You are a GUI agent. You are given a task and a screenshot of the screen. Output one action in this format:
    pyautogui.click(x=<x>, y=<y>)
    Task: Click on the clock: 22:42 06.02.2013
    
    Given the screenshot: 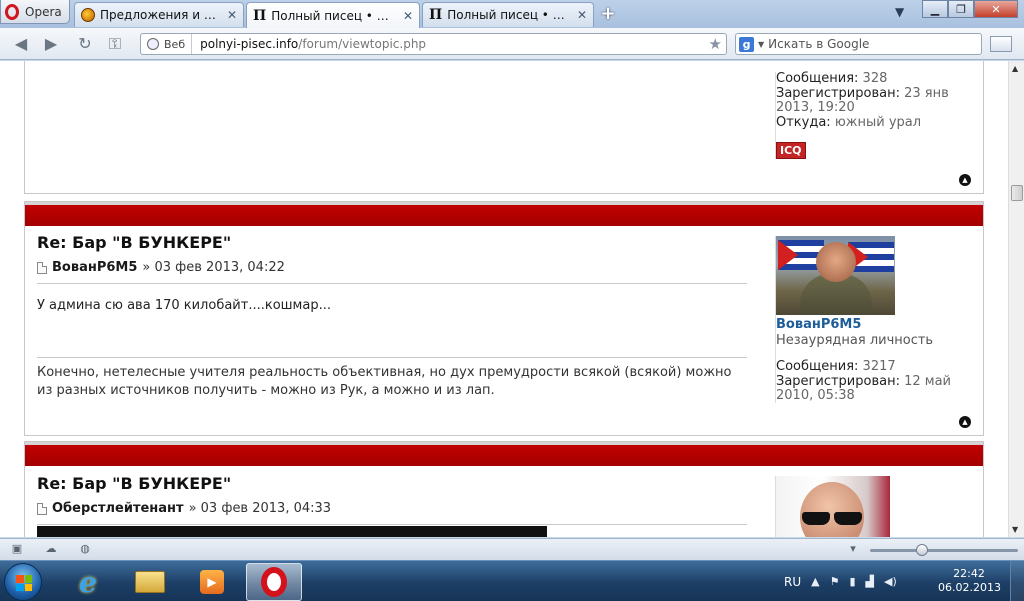 What is the action you would take?
    pyautogui.click(x=969, y=581)
    